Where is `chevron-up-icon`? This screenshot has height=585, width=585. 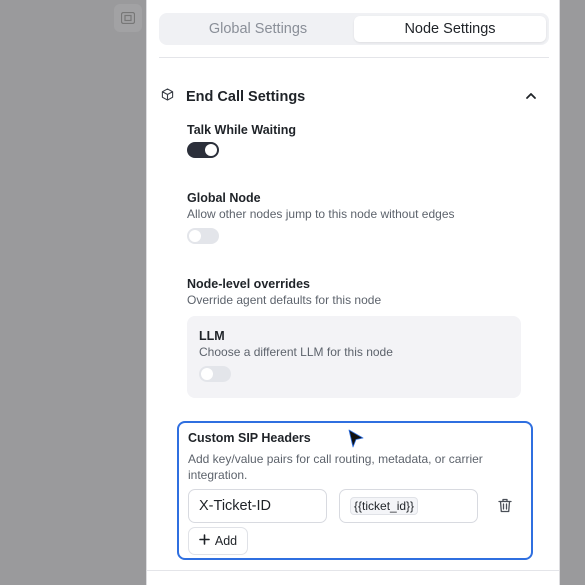 chevron-up-icon is located at coordinates (531, 98).